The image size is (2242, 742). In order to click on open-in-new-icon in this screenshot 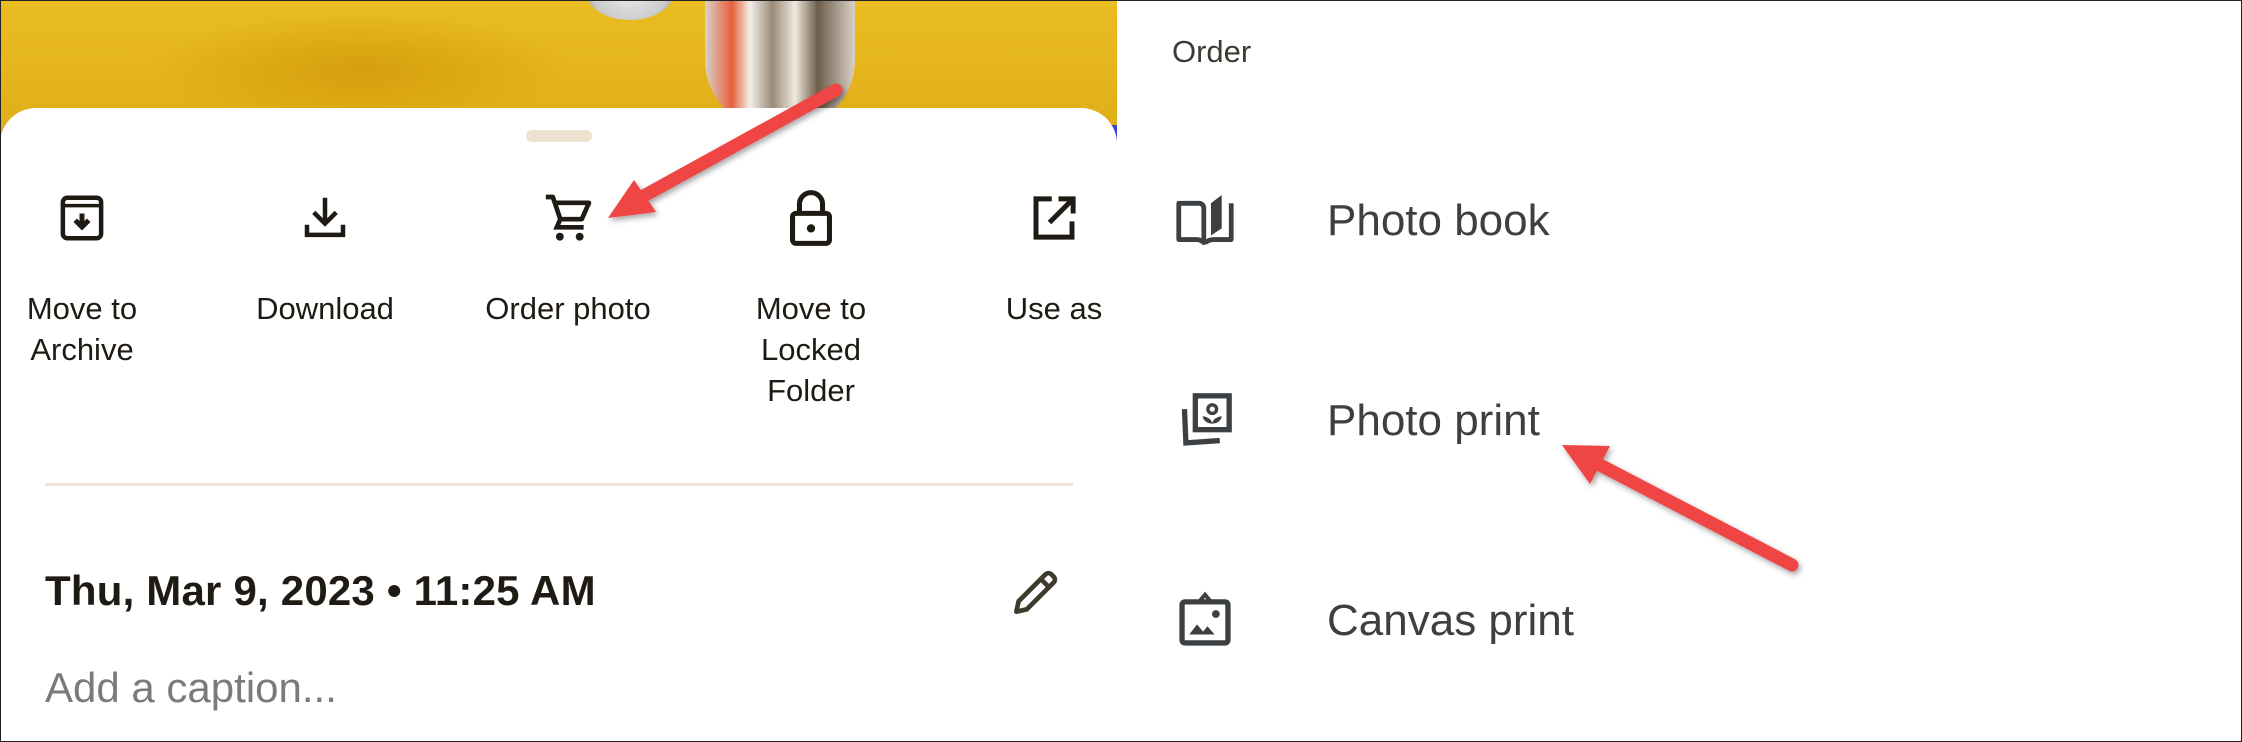, I will do `click(1054, 218)`.